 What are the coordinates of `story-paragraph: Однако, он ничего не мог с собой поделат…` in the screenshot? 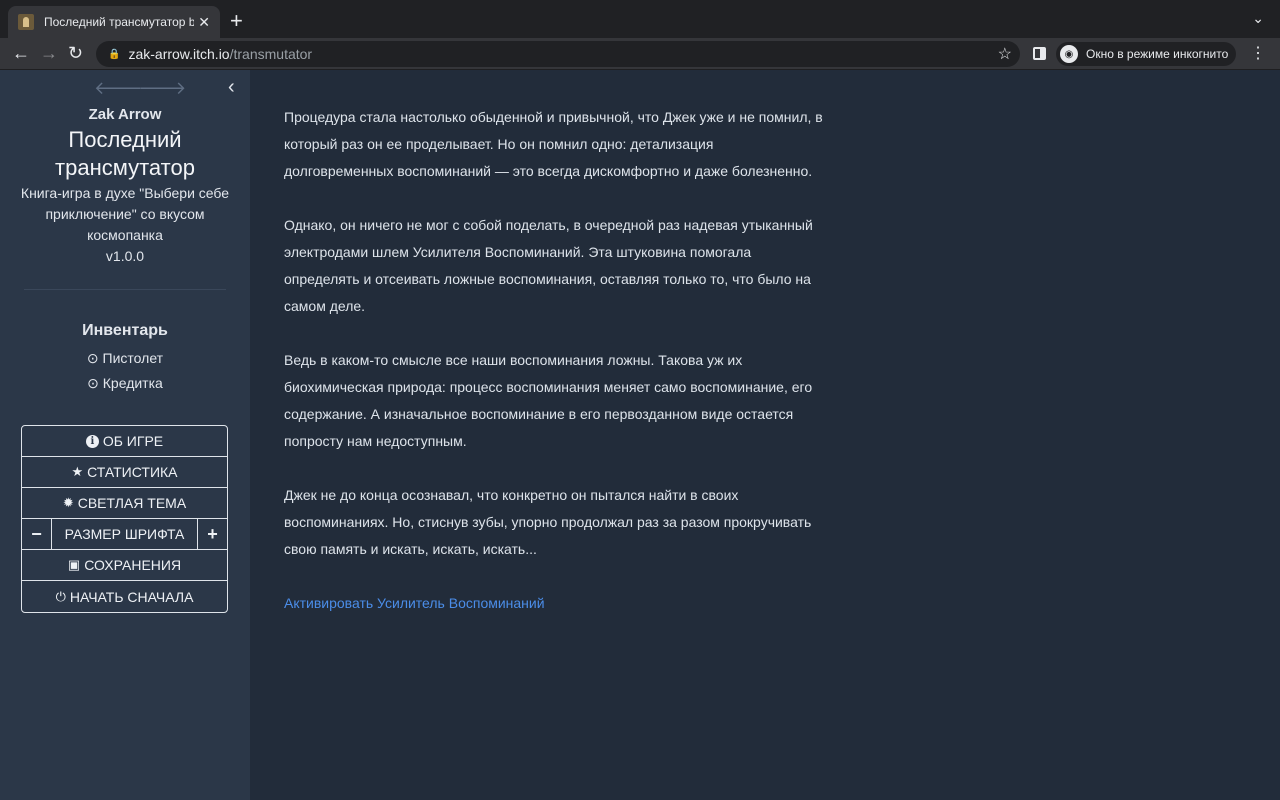 It's located at (548, 265).